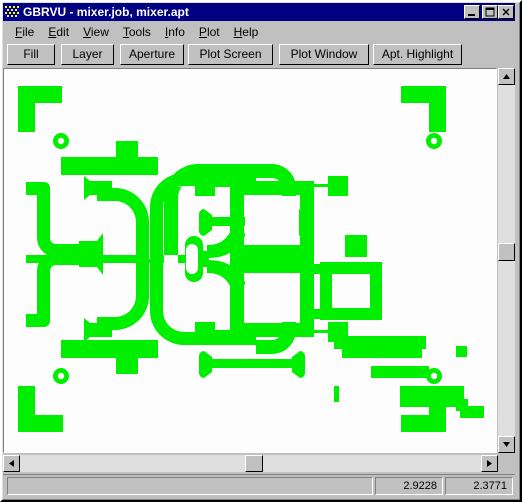 The image size is (522, 502). I want to click on maximize-button, so click(490, 12).